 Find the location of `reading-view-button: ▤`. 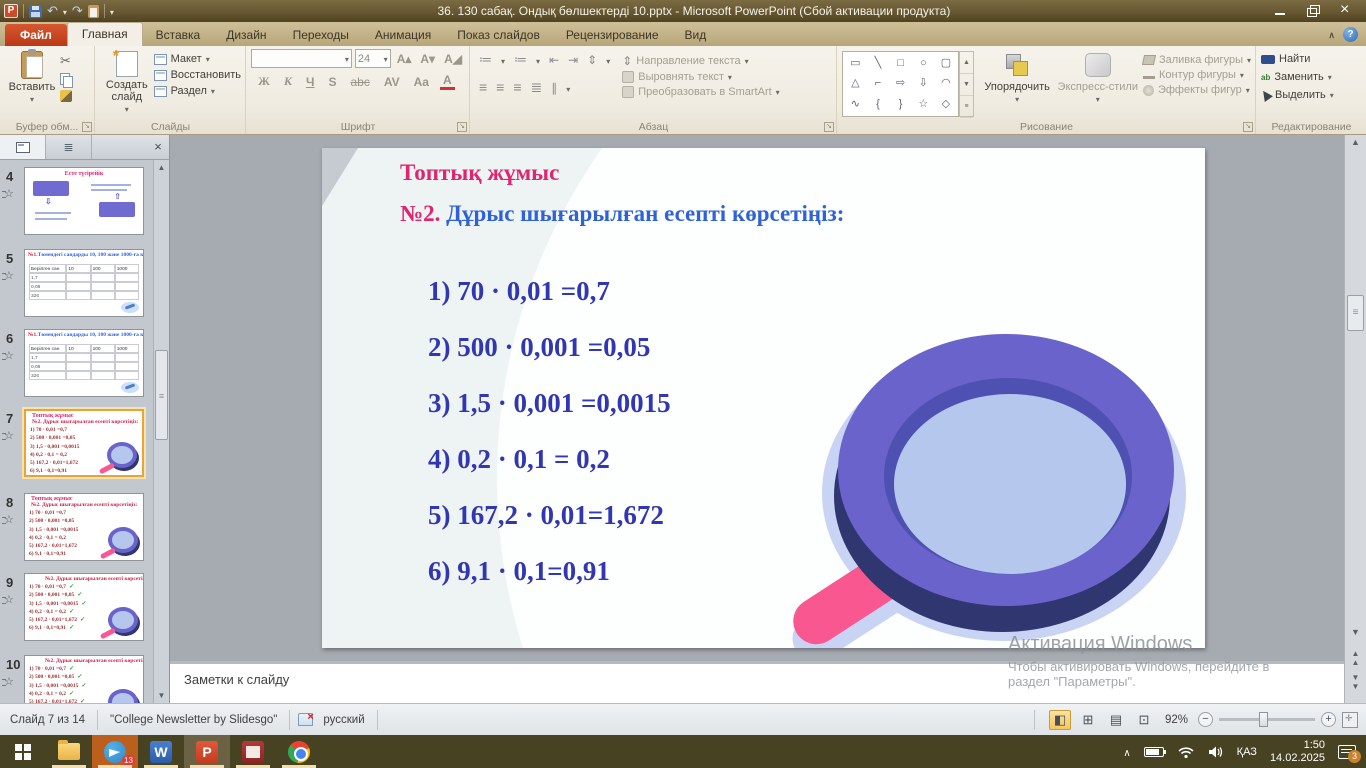

reading-view-button: ▤ is located at coordinates (1116, 720).